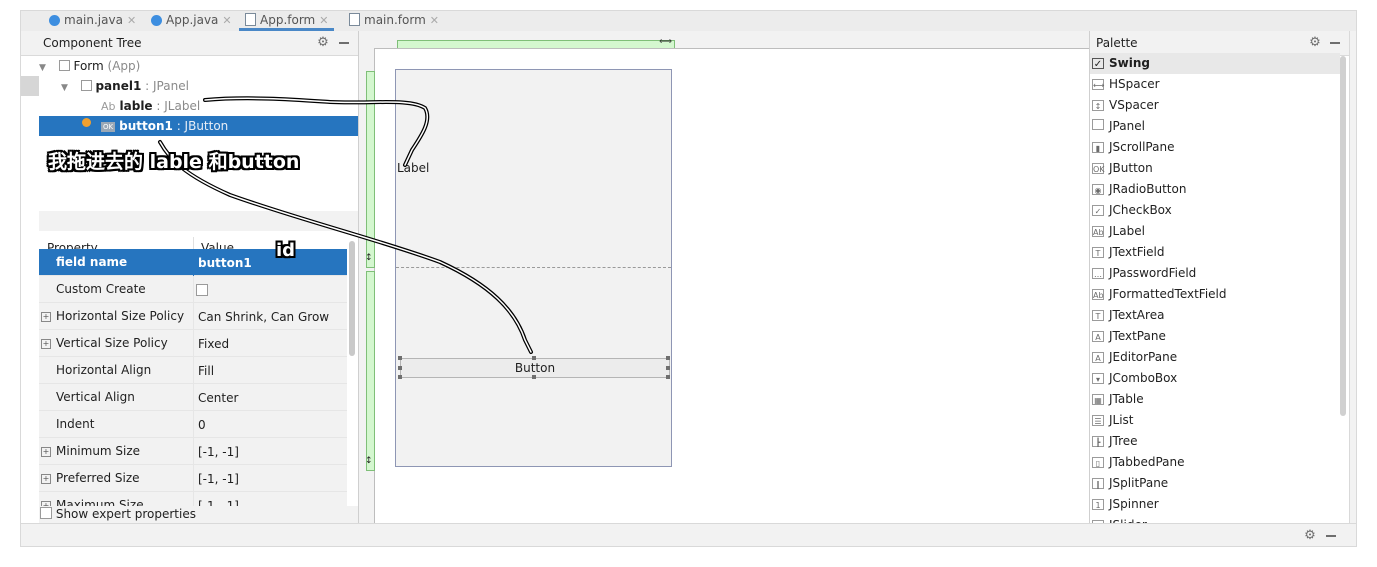  What do you see at coordinates (345, 225) in the screenshot?
I see `annotation-arrows` at bounding box center [345, 225].